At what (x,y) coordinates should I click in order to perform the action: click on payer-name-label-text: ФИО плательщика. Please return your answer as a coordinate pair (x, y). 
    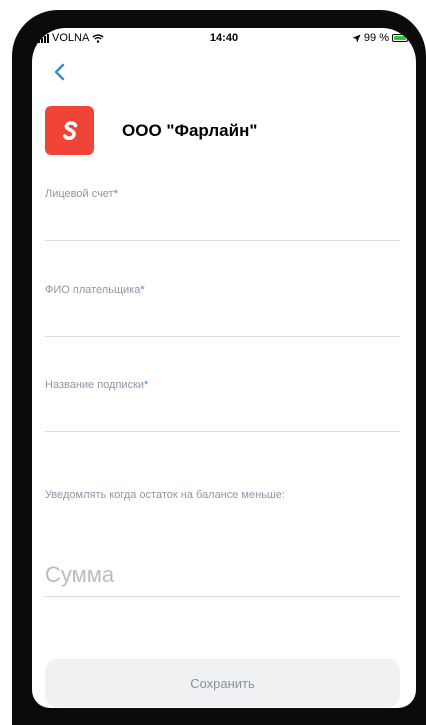
    Looking at the image, I should click on (93, 290).